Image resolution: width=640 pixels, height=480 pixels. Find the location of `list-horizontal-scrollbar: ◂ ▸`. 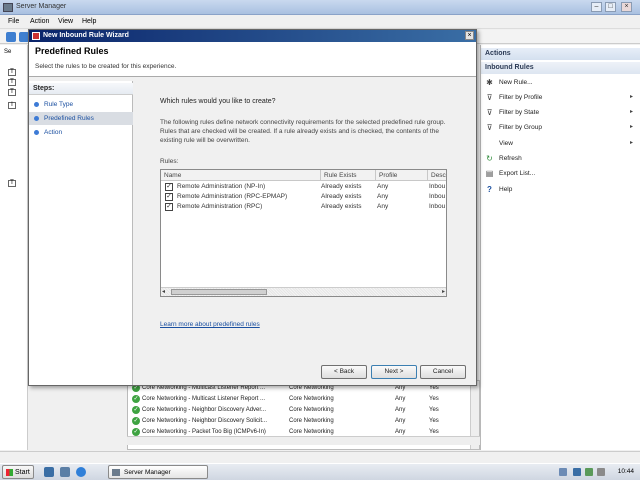

list-horizontal-scrollbar: ◂ ▸ is located at coordinates (303, 291).